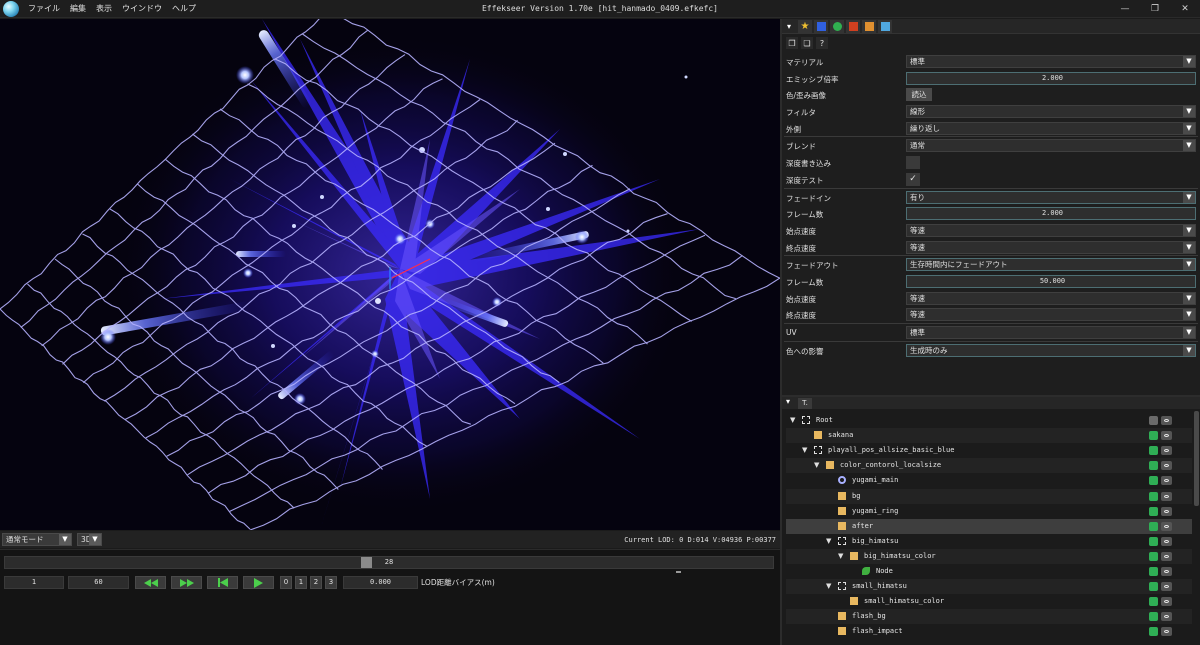 The width and height of the screenshot is (1200, 645). Describe the element at coordinates (792, 43) in the screenshot. I see `copy-icon: ❐` at that location.